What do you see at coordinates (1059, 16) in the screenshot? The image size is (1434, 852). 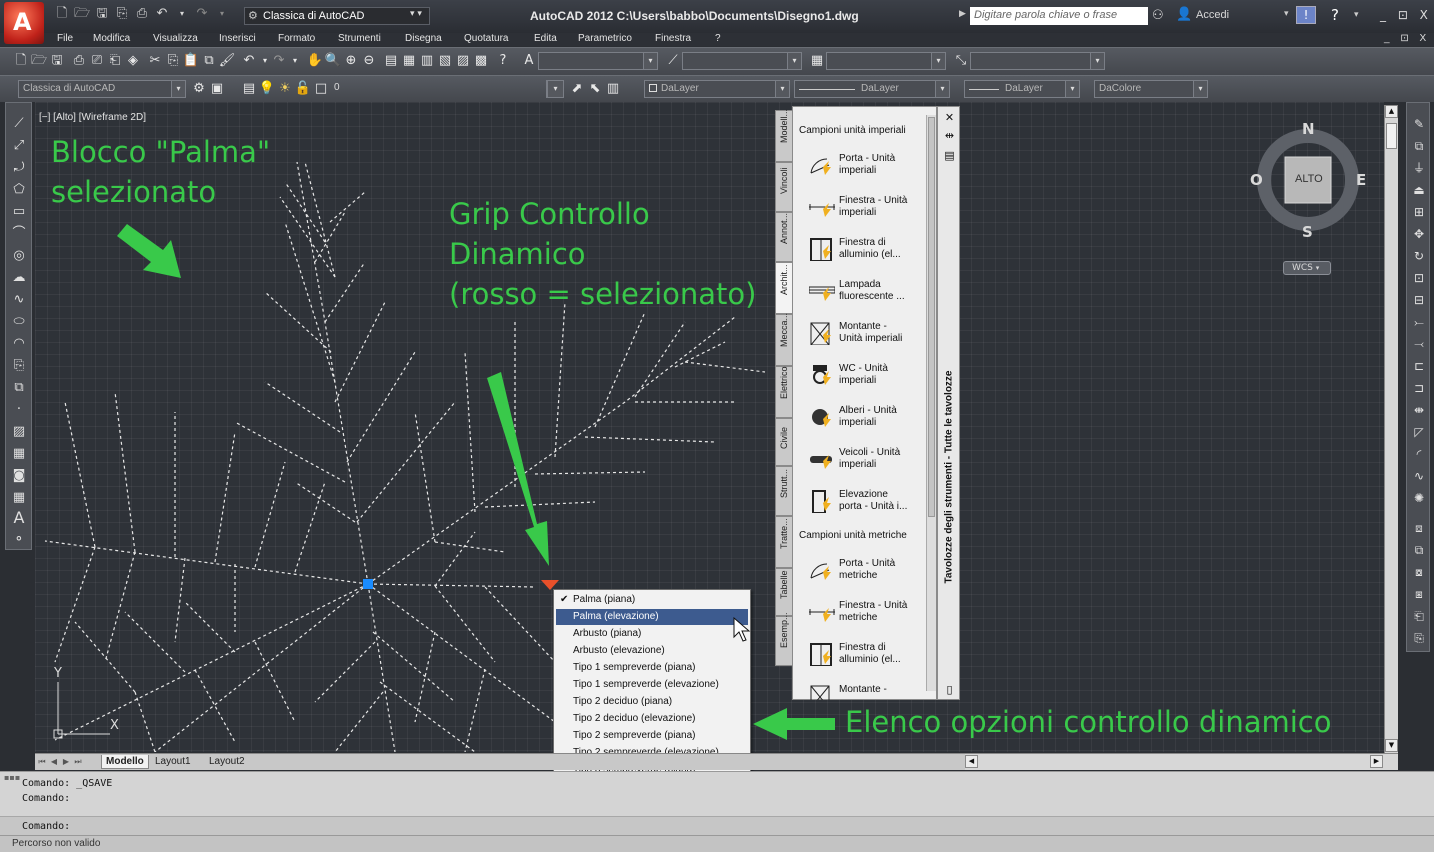 I see `search-input: Digitare parola chiave o frase` at bounding box center [1059, 16].